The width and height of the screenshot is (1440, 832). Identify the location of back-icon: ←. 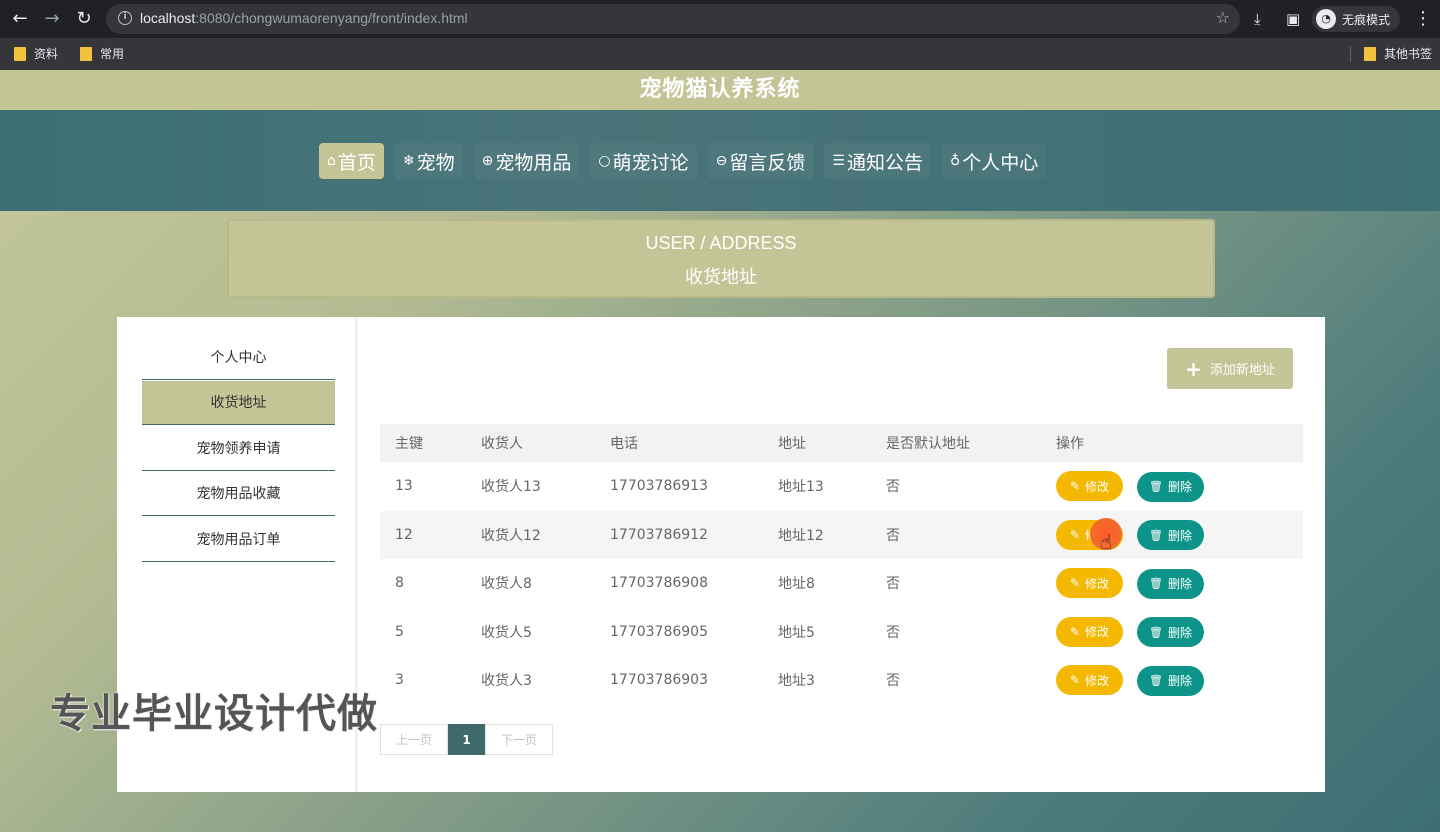
(20, 19).